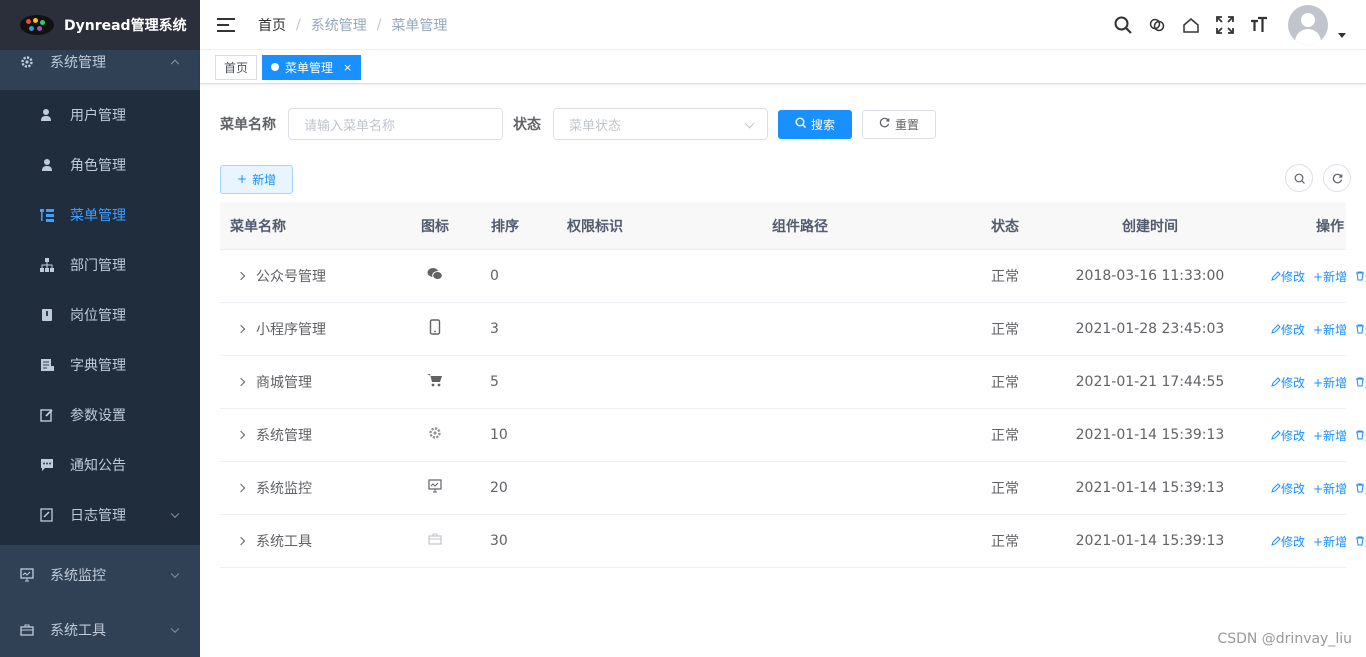  I want to click on toggle-search-button, so click(1299, 178).